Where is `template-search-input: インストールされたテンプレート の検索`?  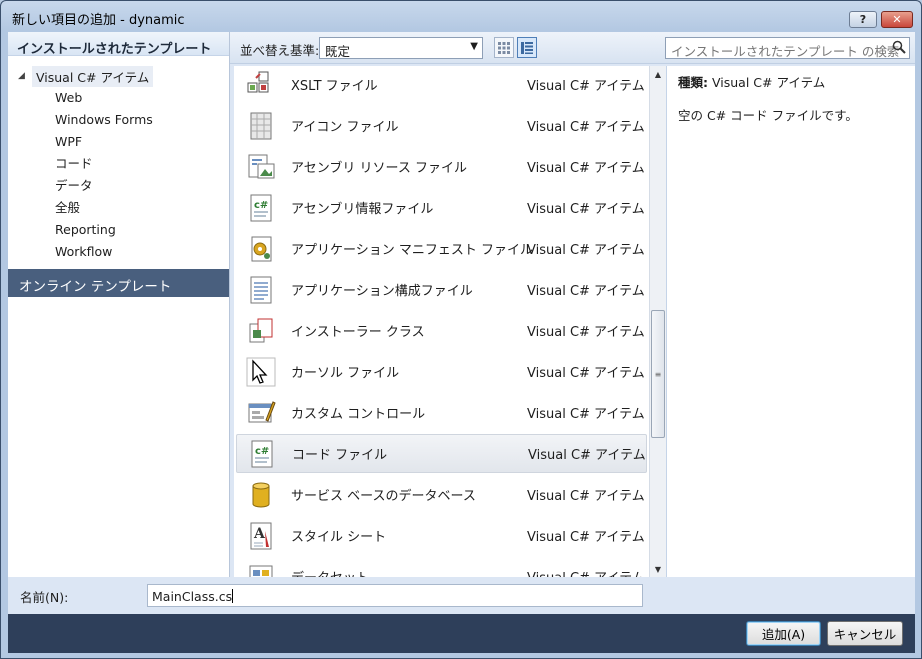
template-search-input: インストールされたテンプレート の検索 is located at coordinates (787, 48).